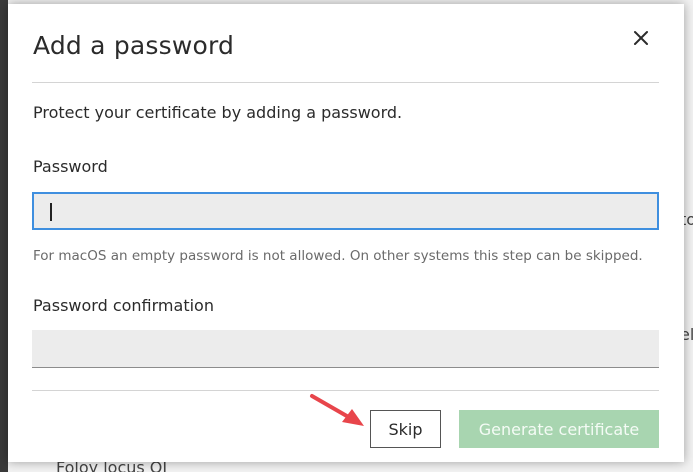 This screenshot has width=693, height=472. What do you see at coordinates (337, 410) in the screenshot?
I see `annotation-arrow-icon` at bounding box center [337, 410].